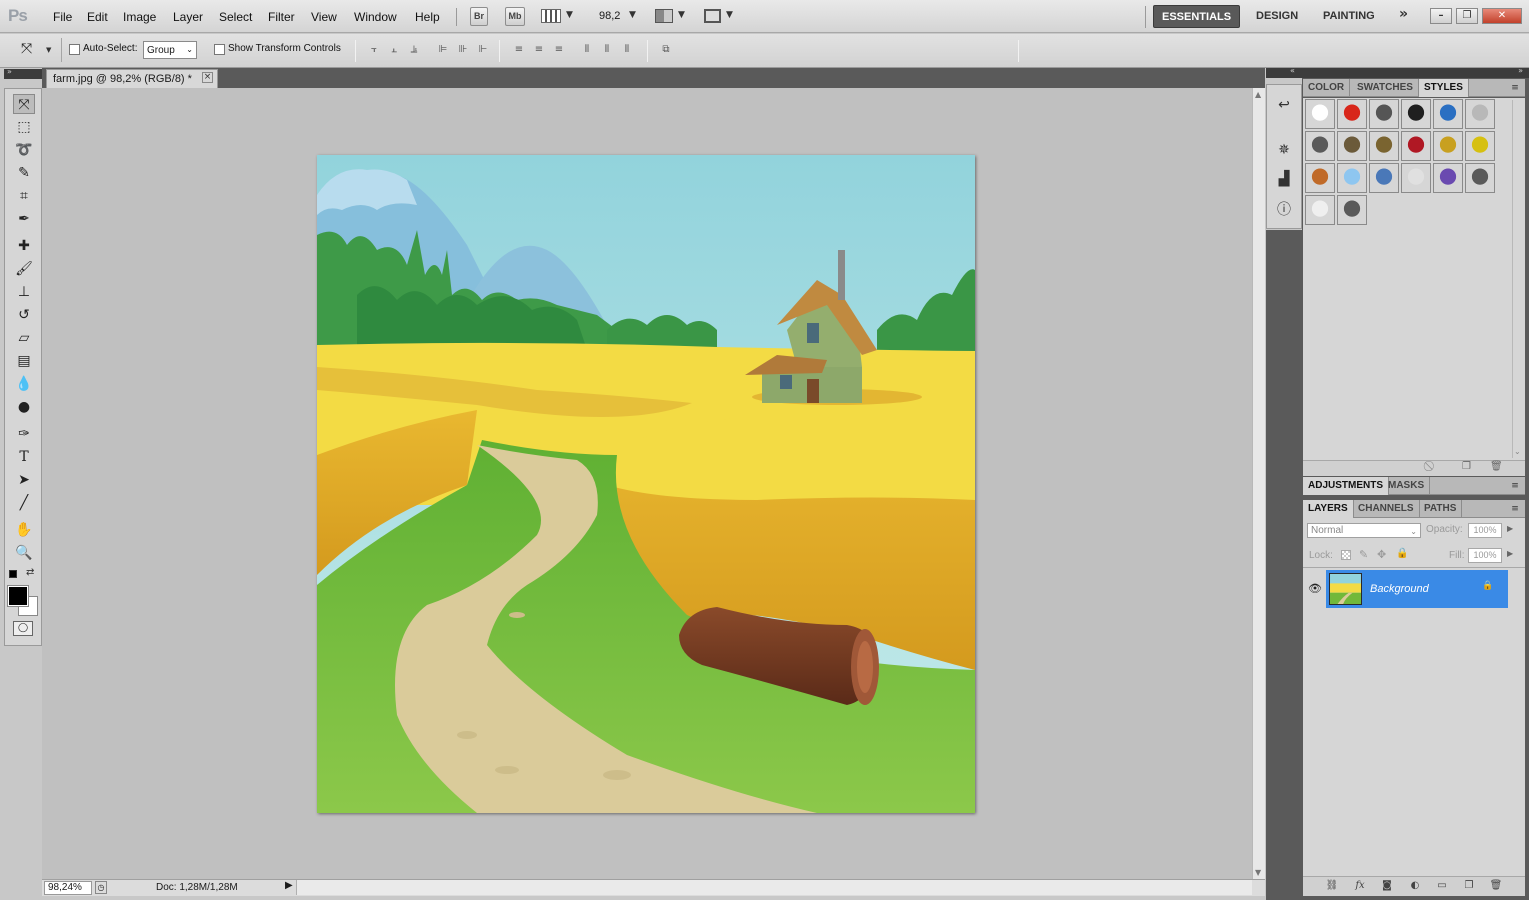 The image size is (1529, 900). I want to click on add-mask-icon: ◙, so click(1387, 886).